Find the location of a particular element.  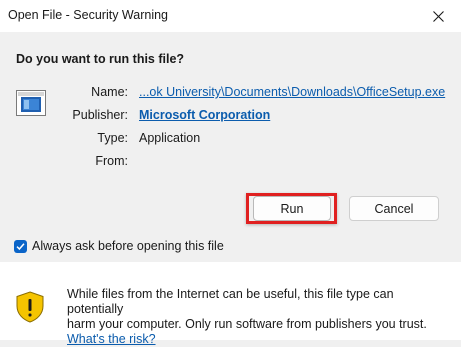

type-value: Application is located at coordinates (170, 138).